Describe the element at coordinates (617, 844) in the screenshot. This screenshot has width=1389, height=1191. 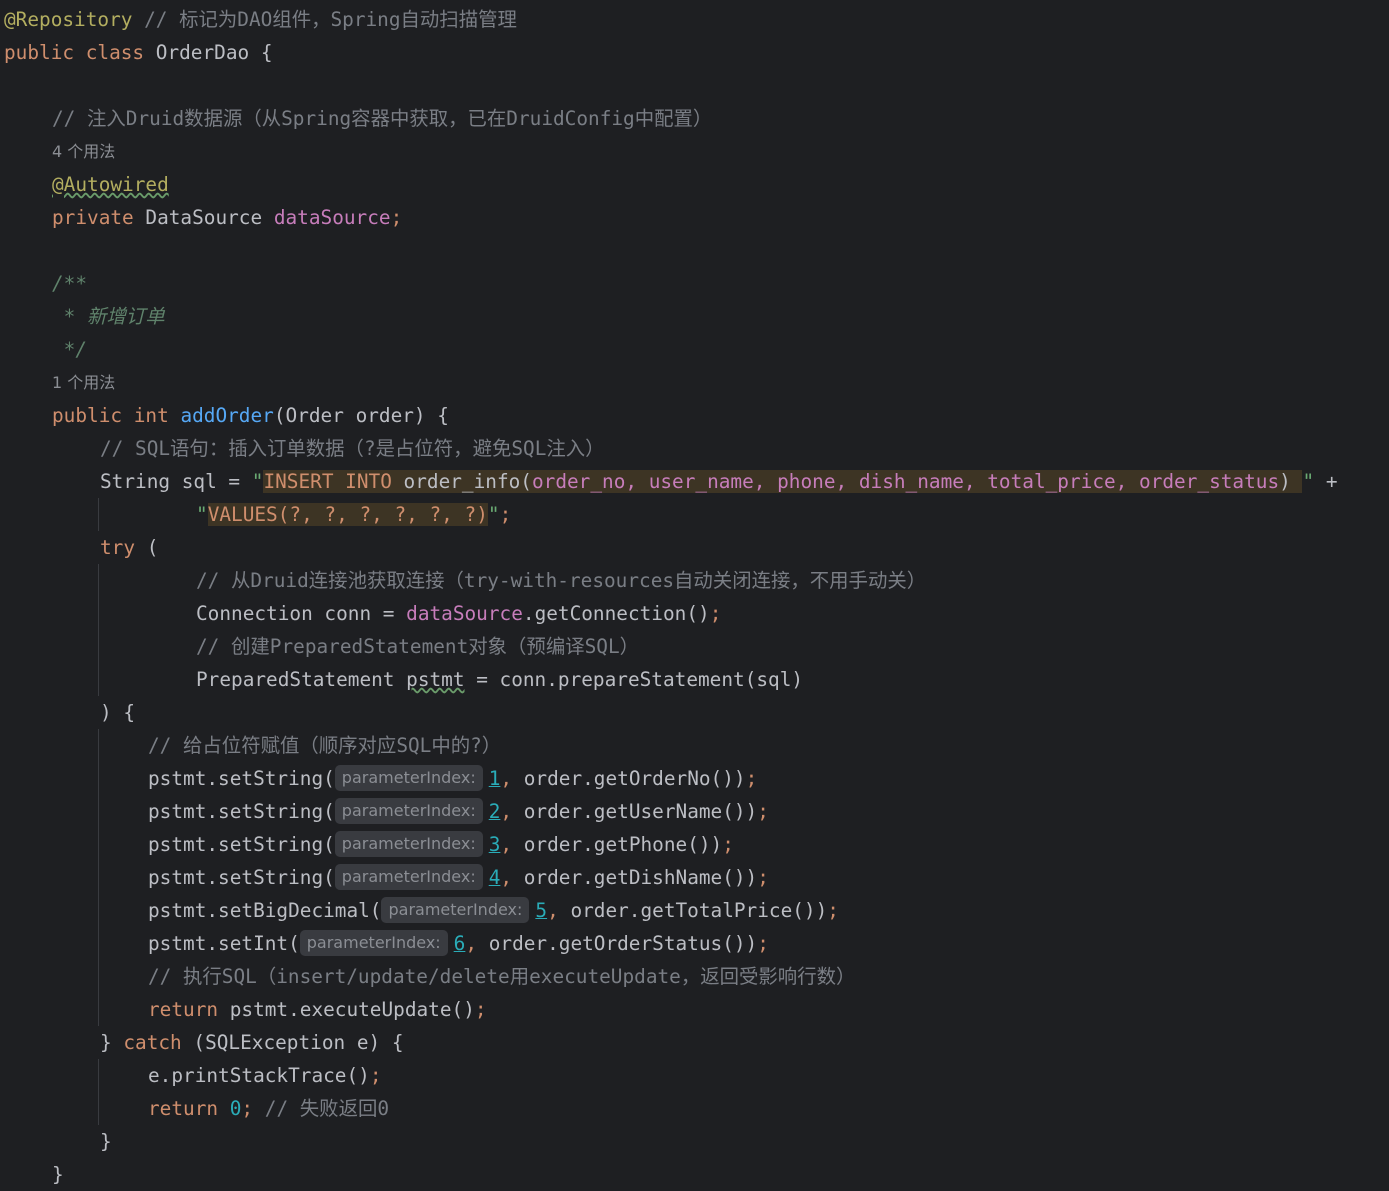
I see `code-text: order.getPhone())` at that location.